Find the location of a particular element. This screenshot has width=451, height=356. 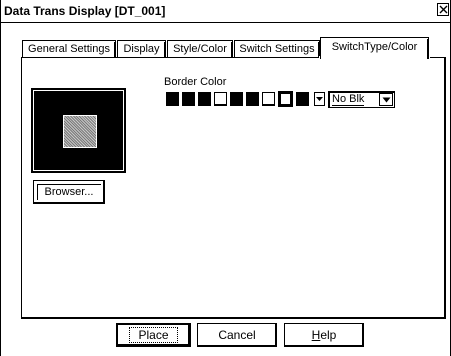

border-color-select: No Blk is located at coordinates (361, 99).